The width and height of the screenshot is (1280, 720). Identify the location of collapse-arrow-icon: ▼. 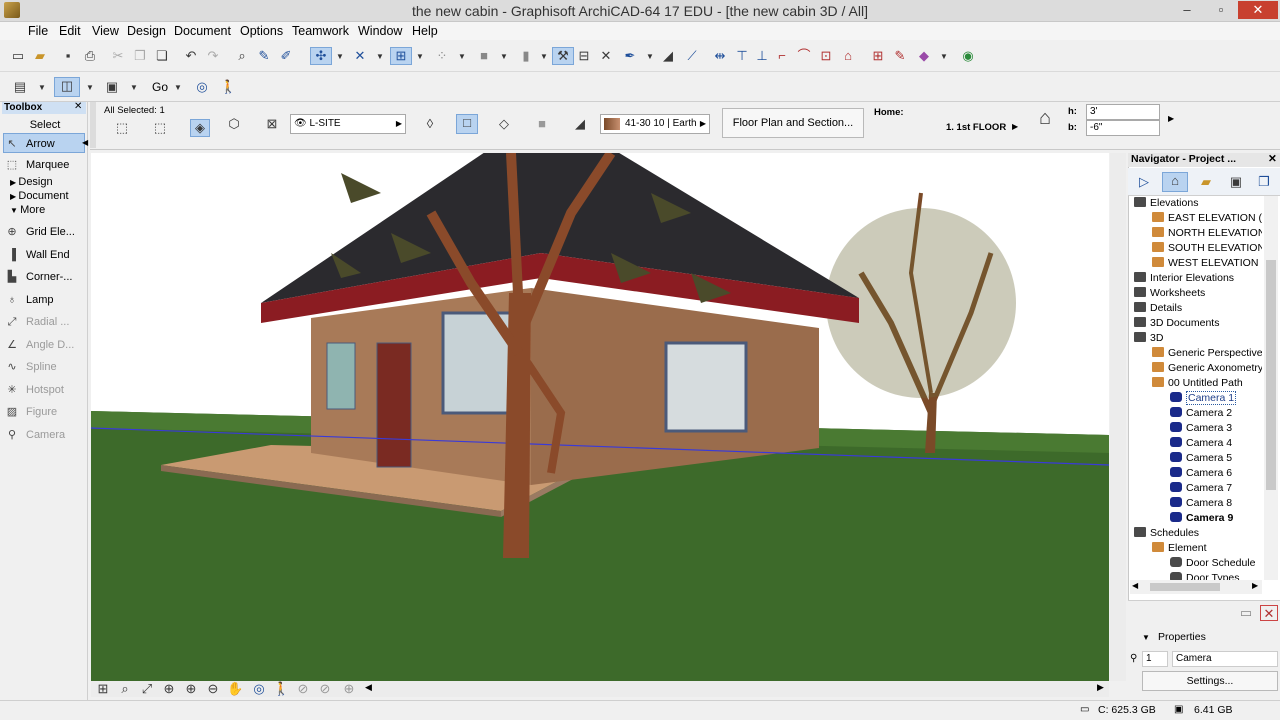
(1146, 637).